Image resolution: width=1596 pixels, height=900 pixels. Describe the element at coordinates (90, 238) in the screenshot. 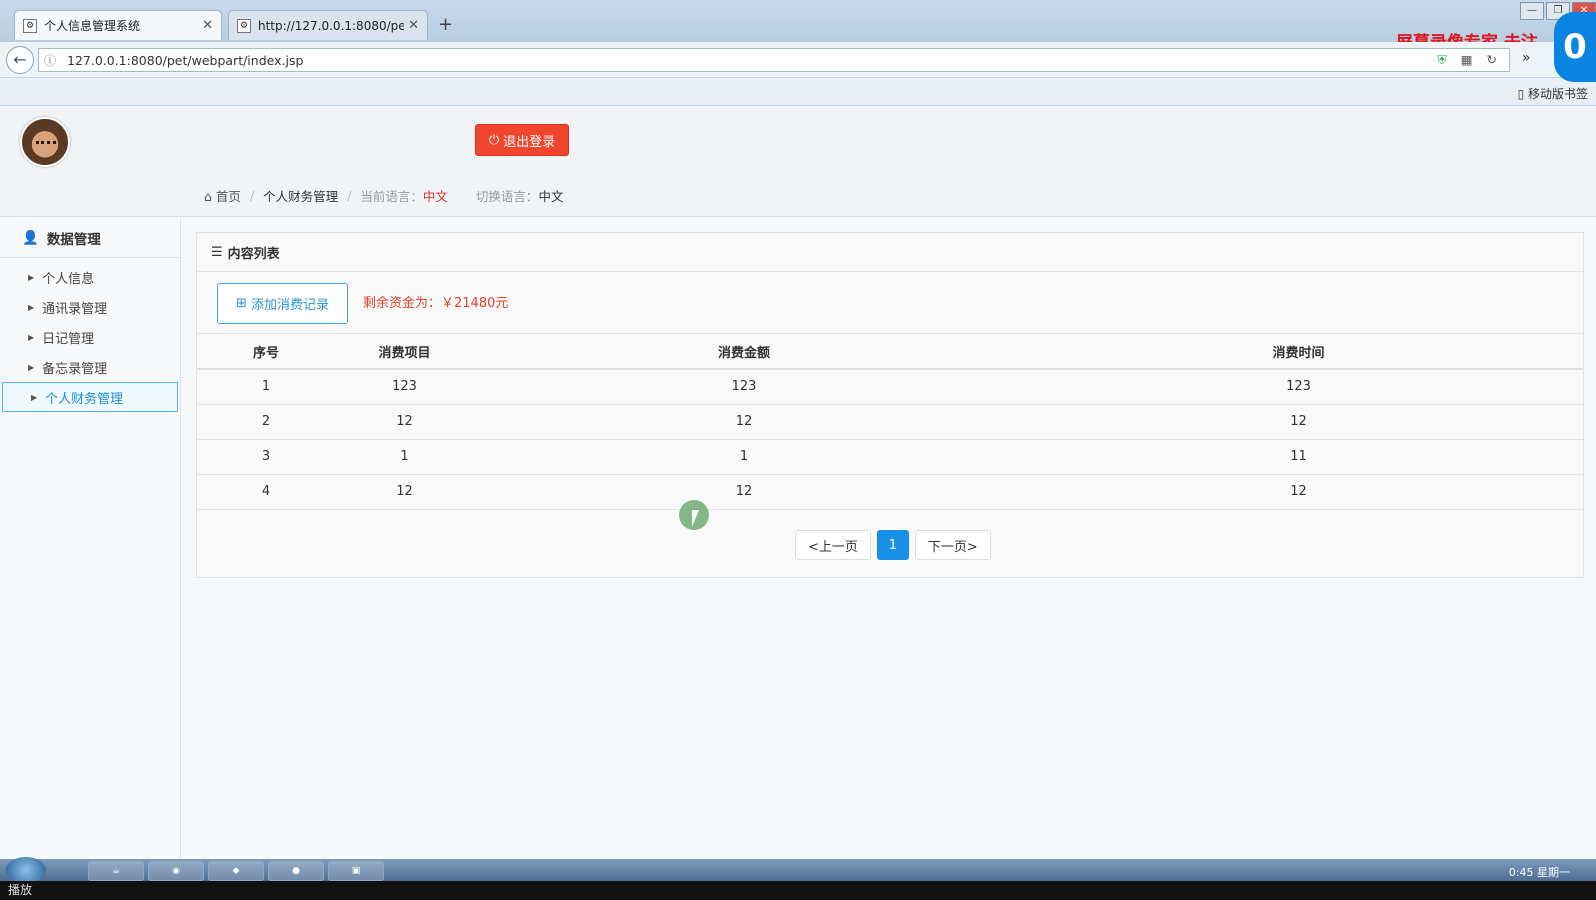

I see `sidebar-header: 👤 数据管理` at that location.